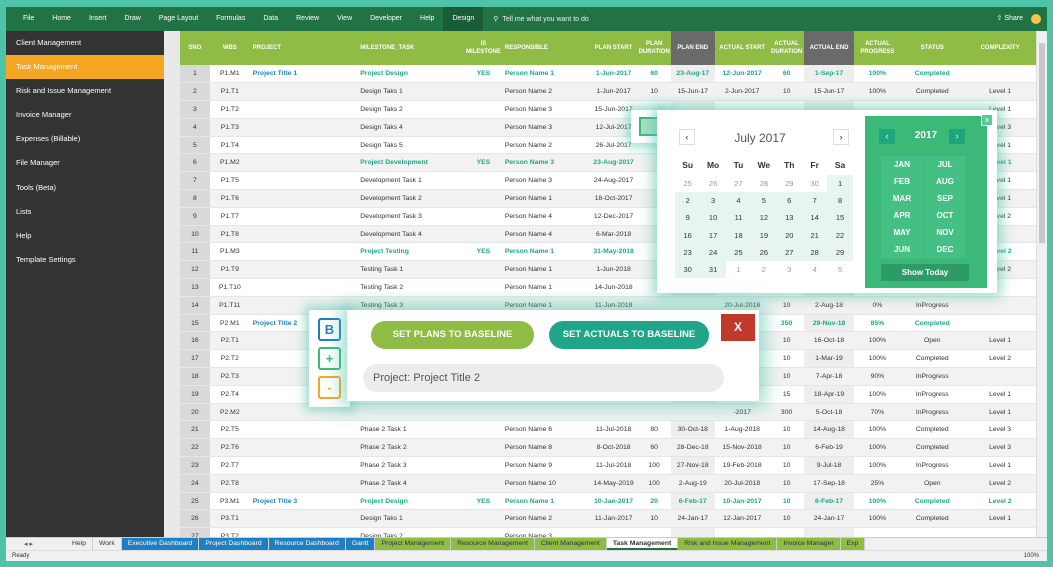  Describe the element at coordinates (85, 139) in the screenshot. I see `sidebar-item-expenses-billable-: Expenses (Billable)` at that location.